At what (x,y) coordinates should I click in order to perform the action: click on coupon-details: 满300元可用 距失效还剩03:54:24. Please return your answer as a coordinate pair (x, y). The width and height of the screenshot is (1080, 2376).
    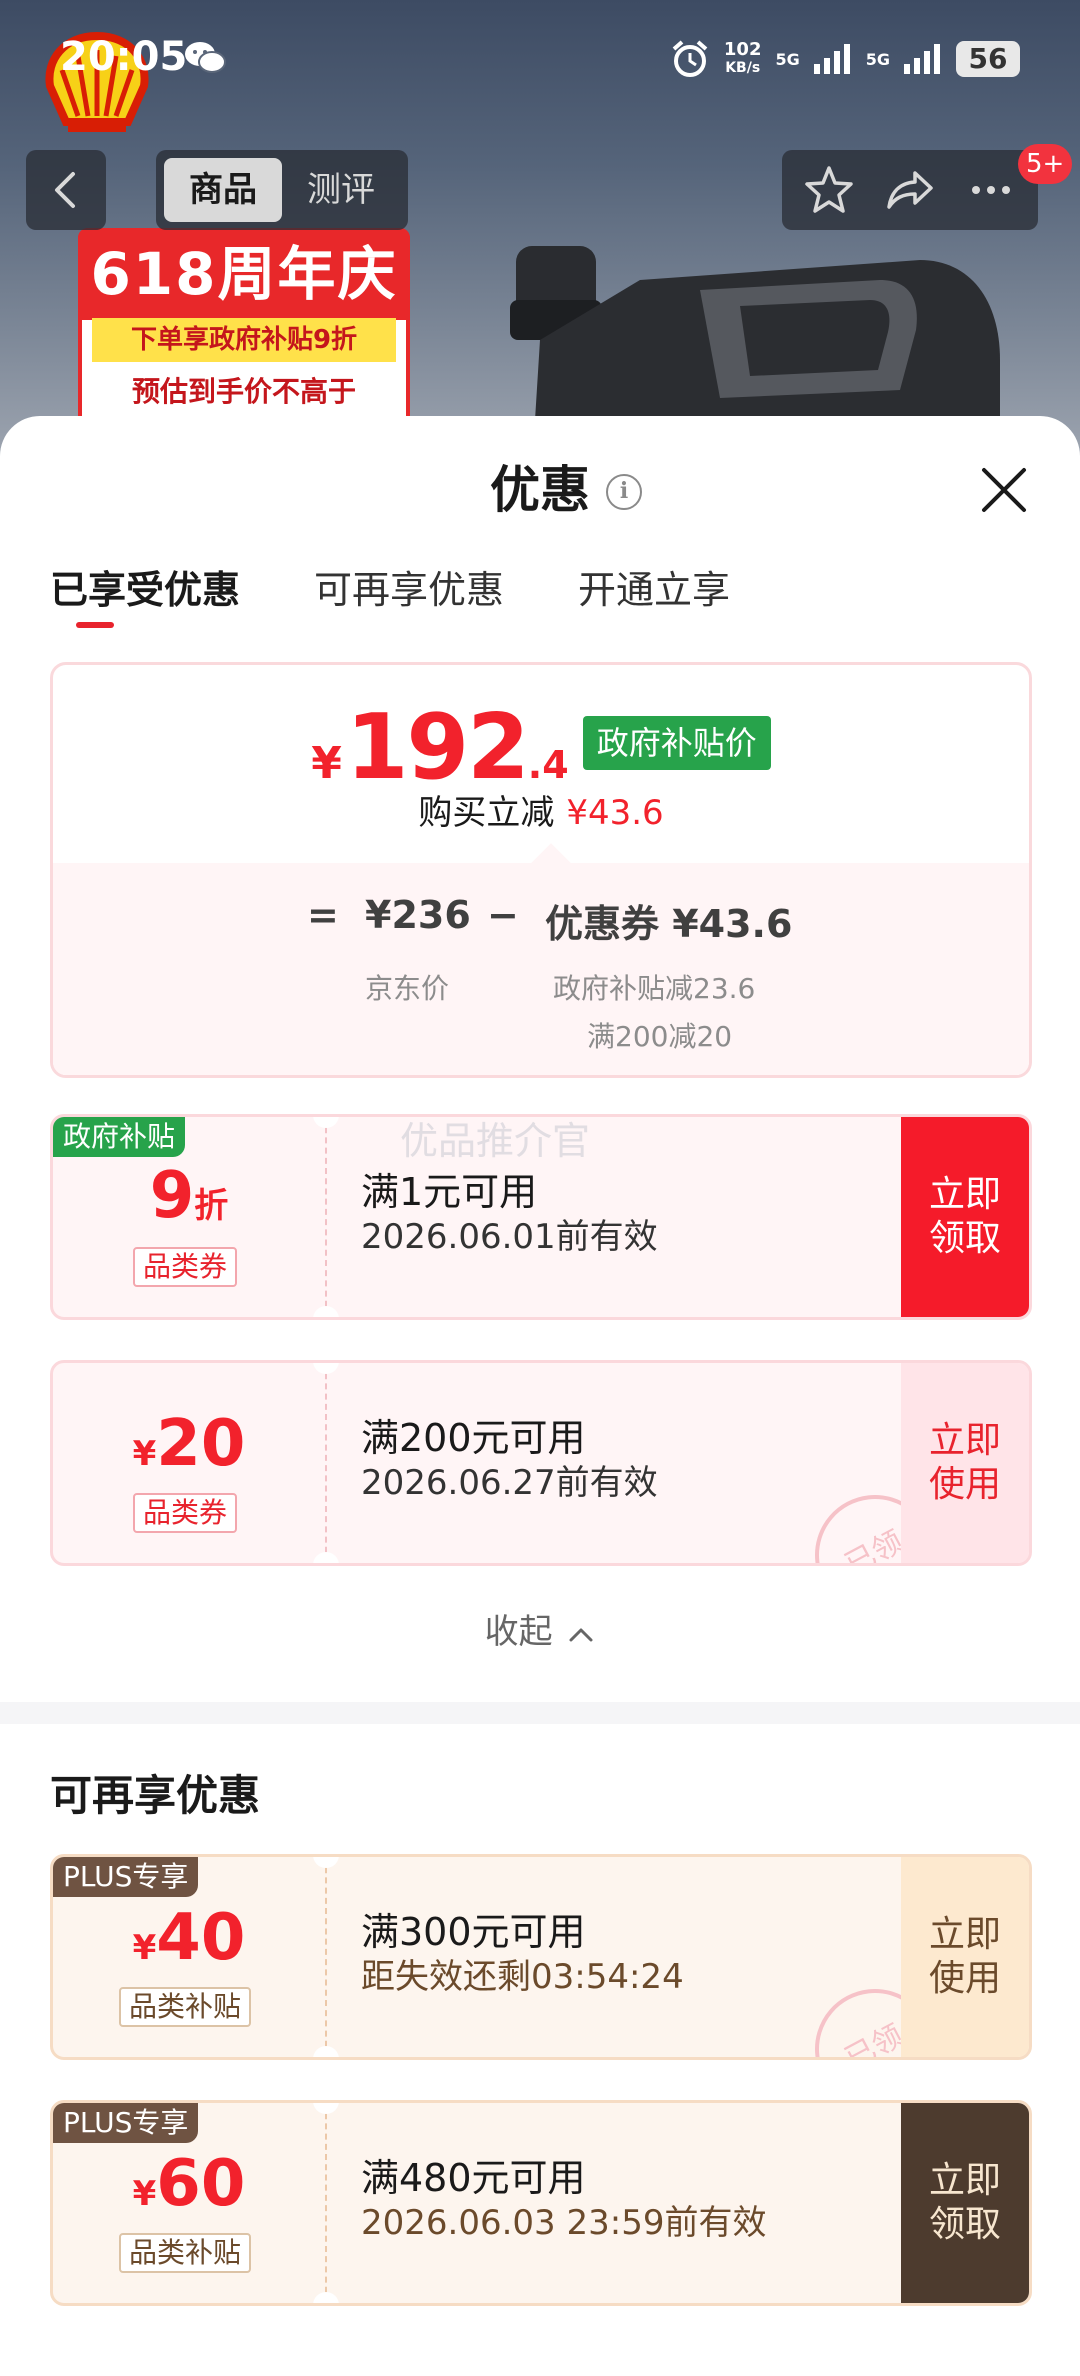
    Looking at the image, I should click on (522, 1954).